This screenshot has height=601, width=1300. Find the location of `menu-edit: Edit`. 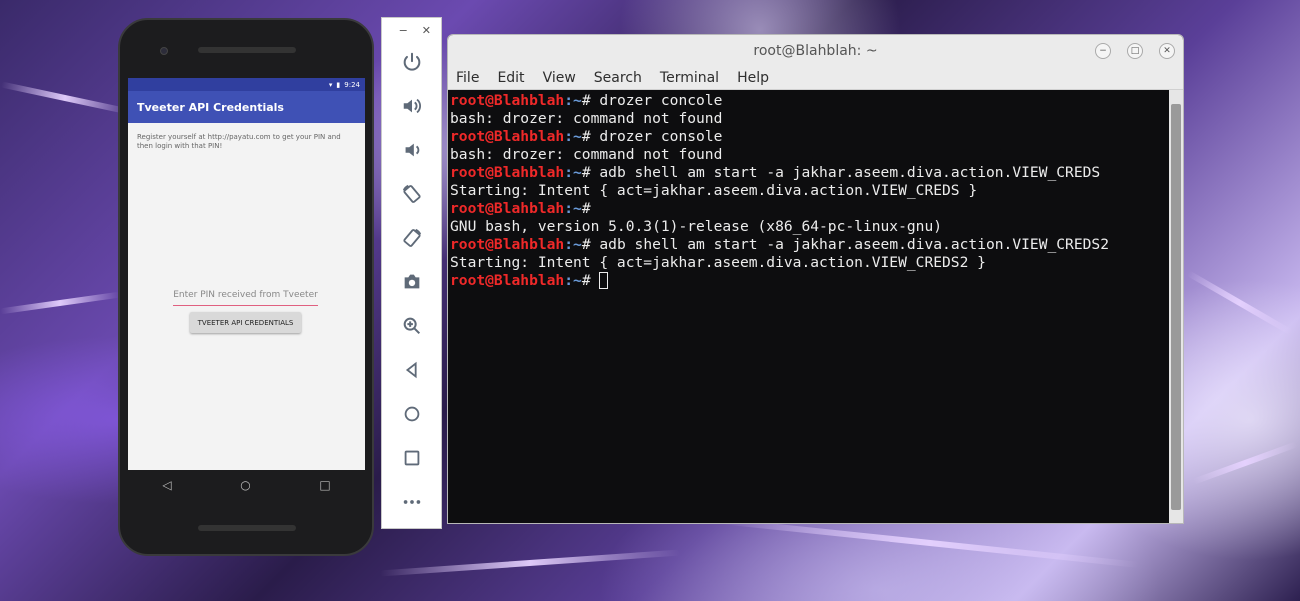

menu-edit: Edit is located at coordinates (510, 78).